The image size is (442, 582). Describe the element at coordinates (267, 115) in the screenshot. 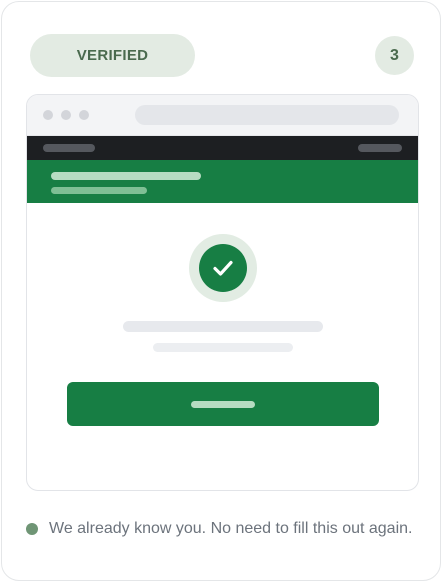

I see `address-bar-placeholder` at that location.